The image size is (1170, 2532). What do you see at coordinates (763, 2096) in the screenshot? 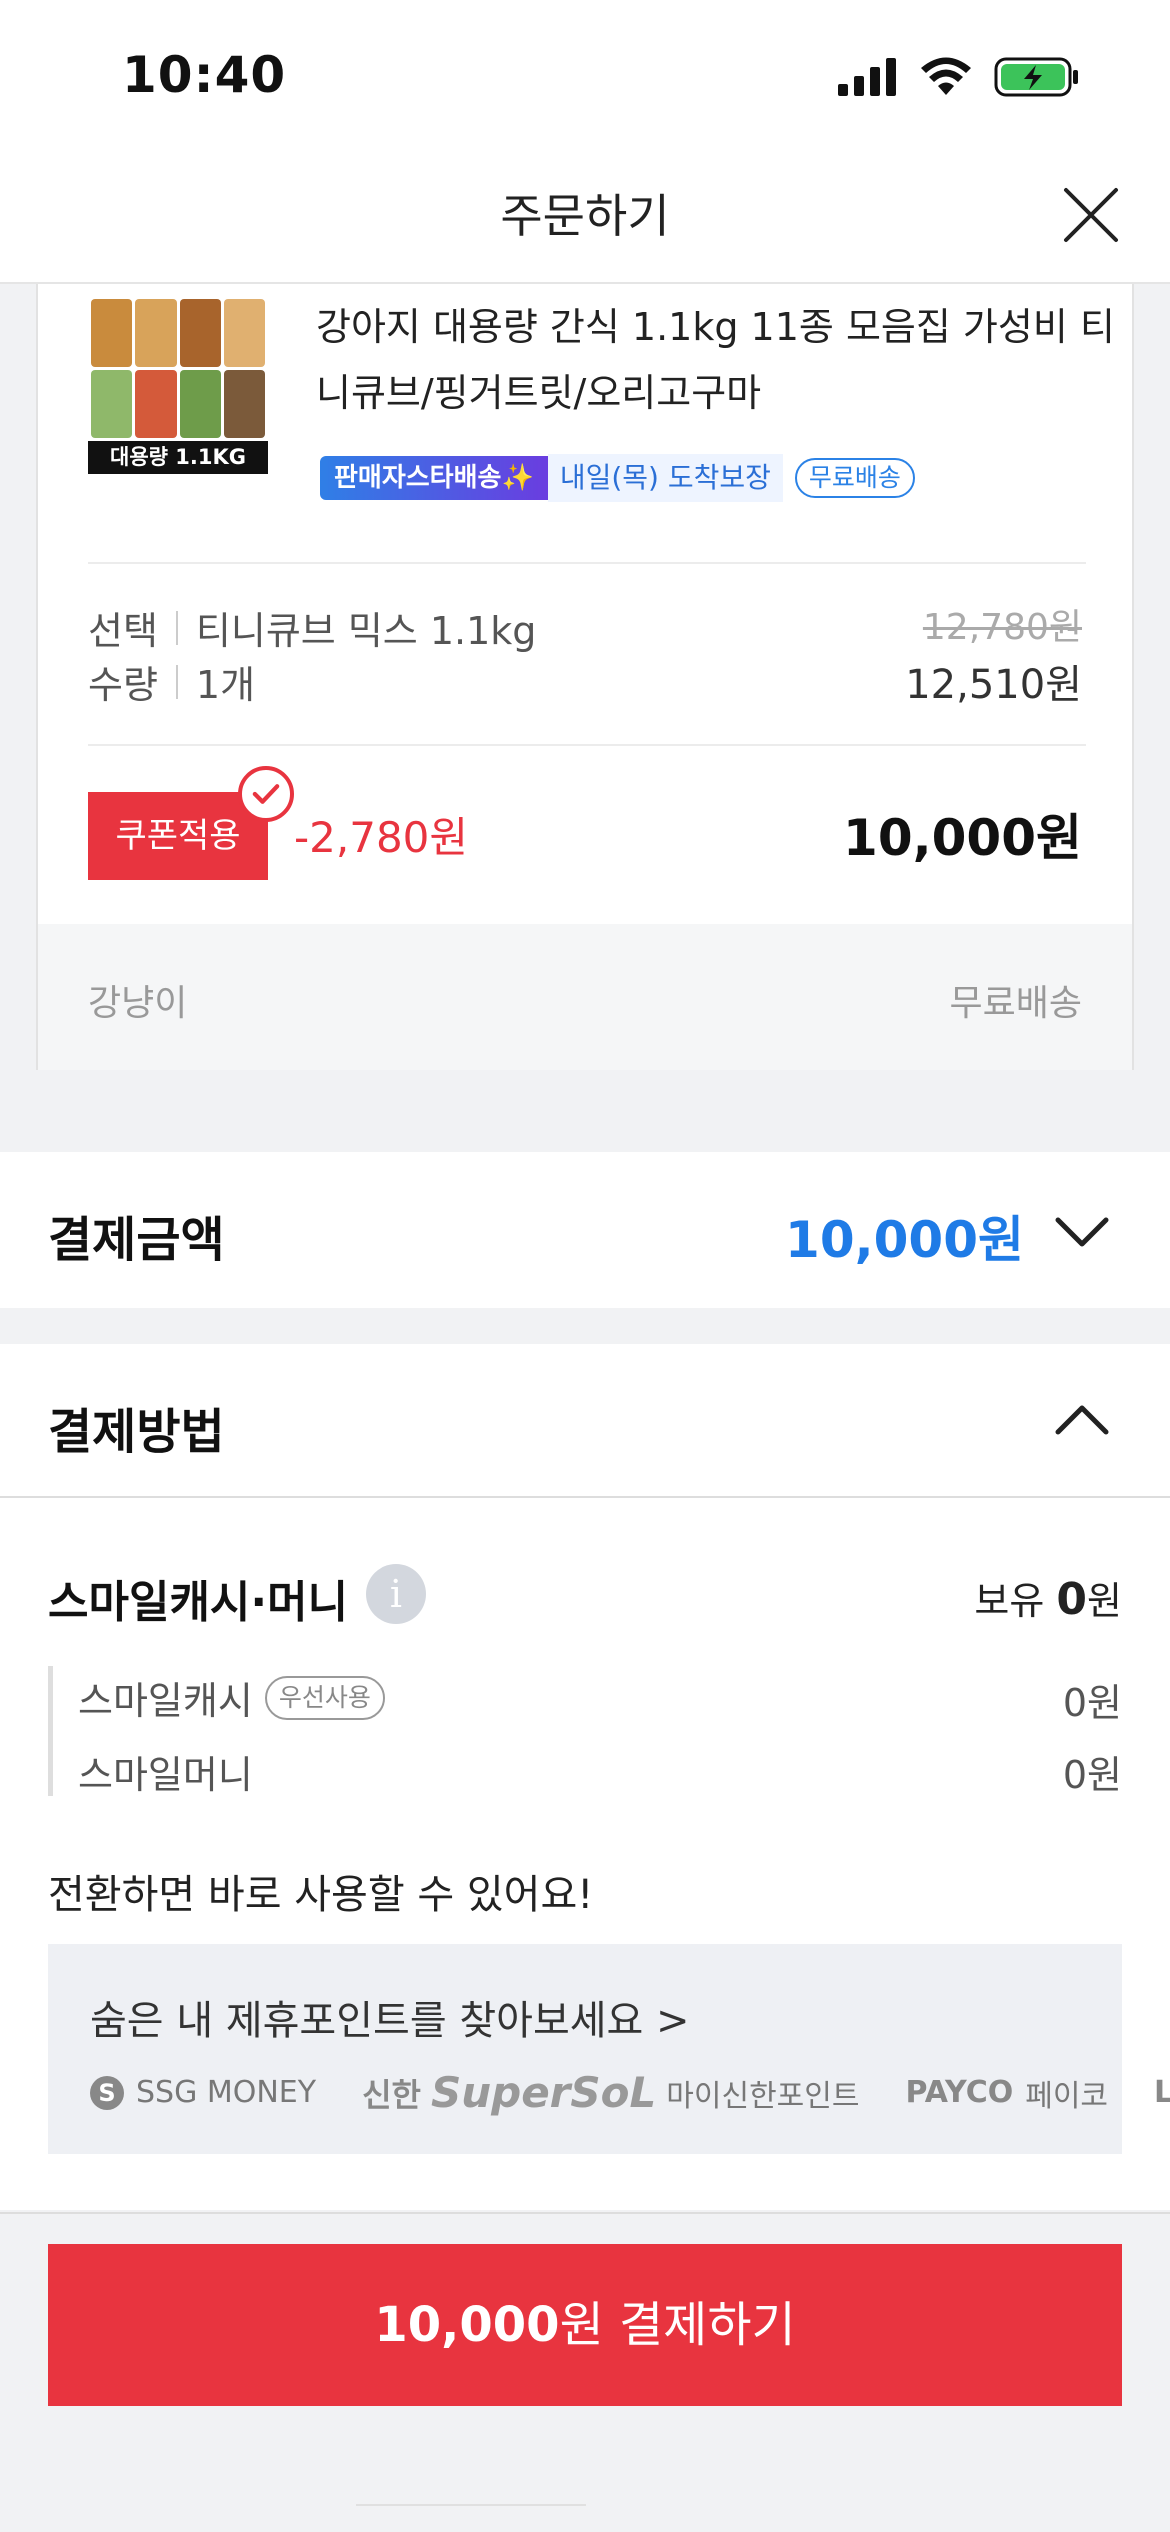
I see `shinhan-point-label: 마이신한포인트` at bounding box center [763, 2096].